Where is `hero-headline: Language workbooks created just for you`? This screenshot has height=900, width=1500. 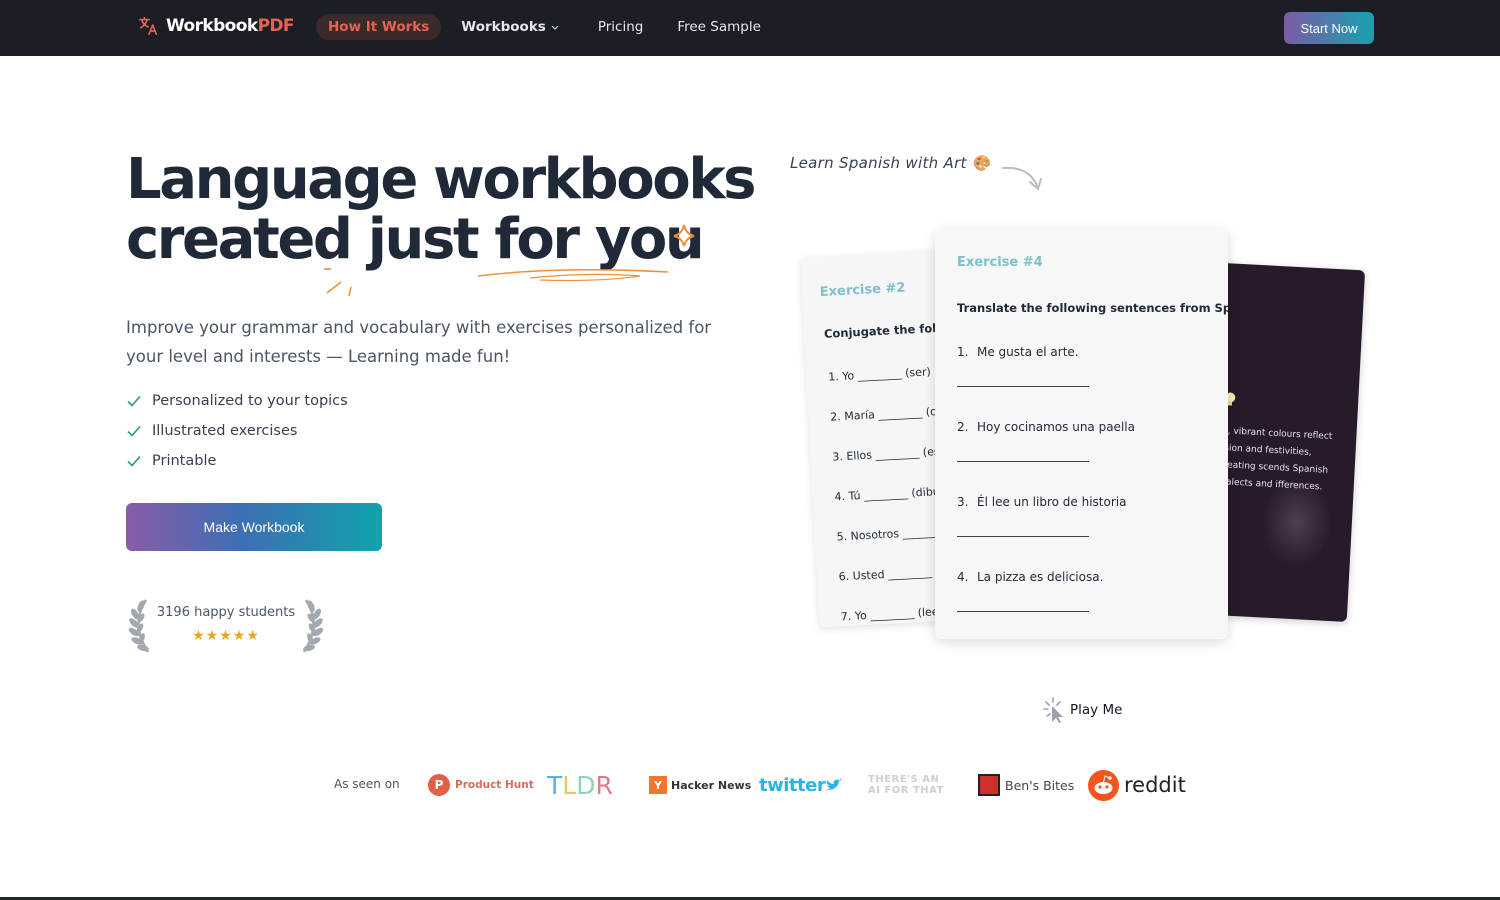 hero-headline: Language workbooks created just for you is located at coordinates (441, 209).